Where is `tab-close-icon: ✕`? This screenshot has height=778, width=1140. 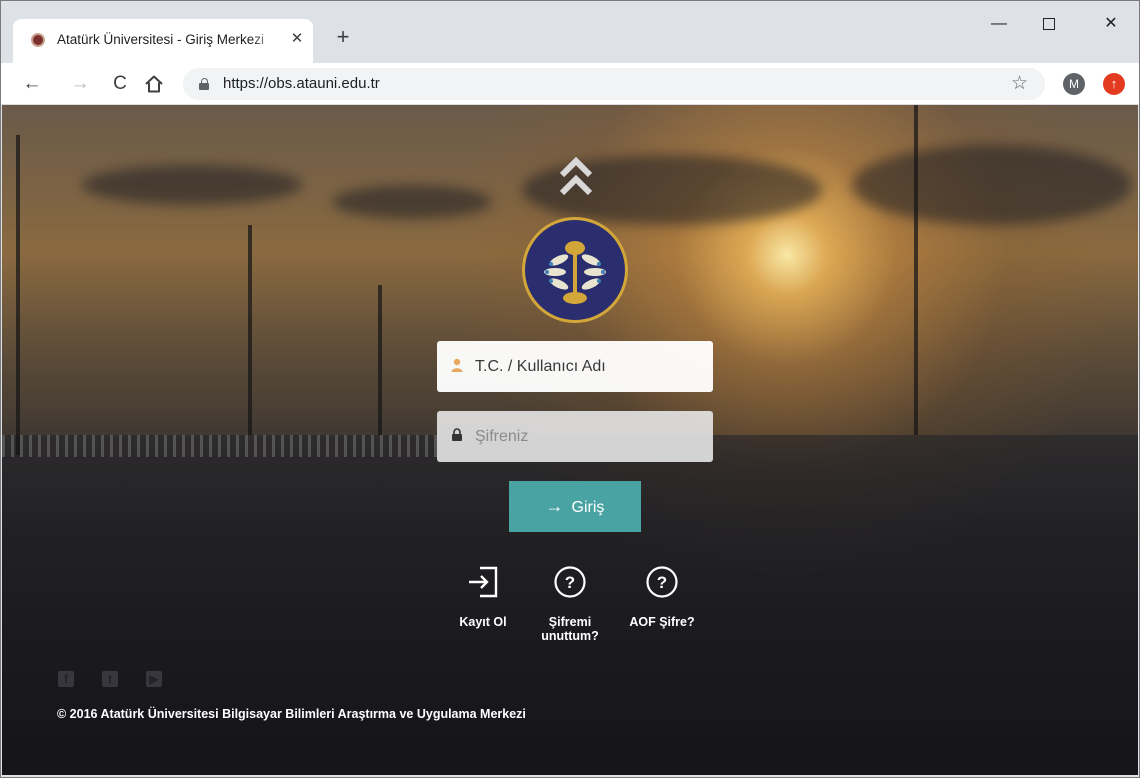
tab-close-icon: ✕ is located at coordinates (297, 39).